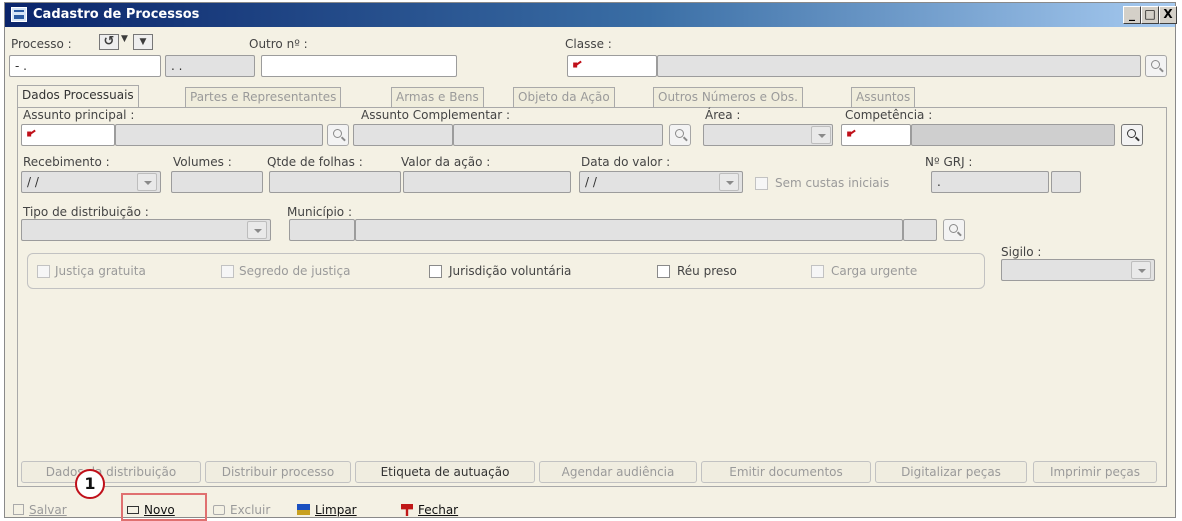 The width and height of the screenshot is (1182, 521). Describe the element at coordinates (210, 66) in the screenshot. I see `processo-suffix-input: . .` at that location.